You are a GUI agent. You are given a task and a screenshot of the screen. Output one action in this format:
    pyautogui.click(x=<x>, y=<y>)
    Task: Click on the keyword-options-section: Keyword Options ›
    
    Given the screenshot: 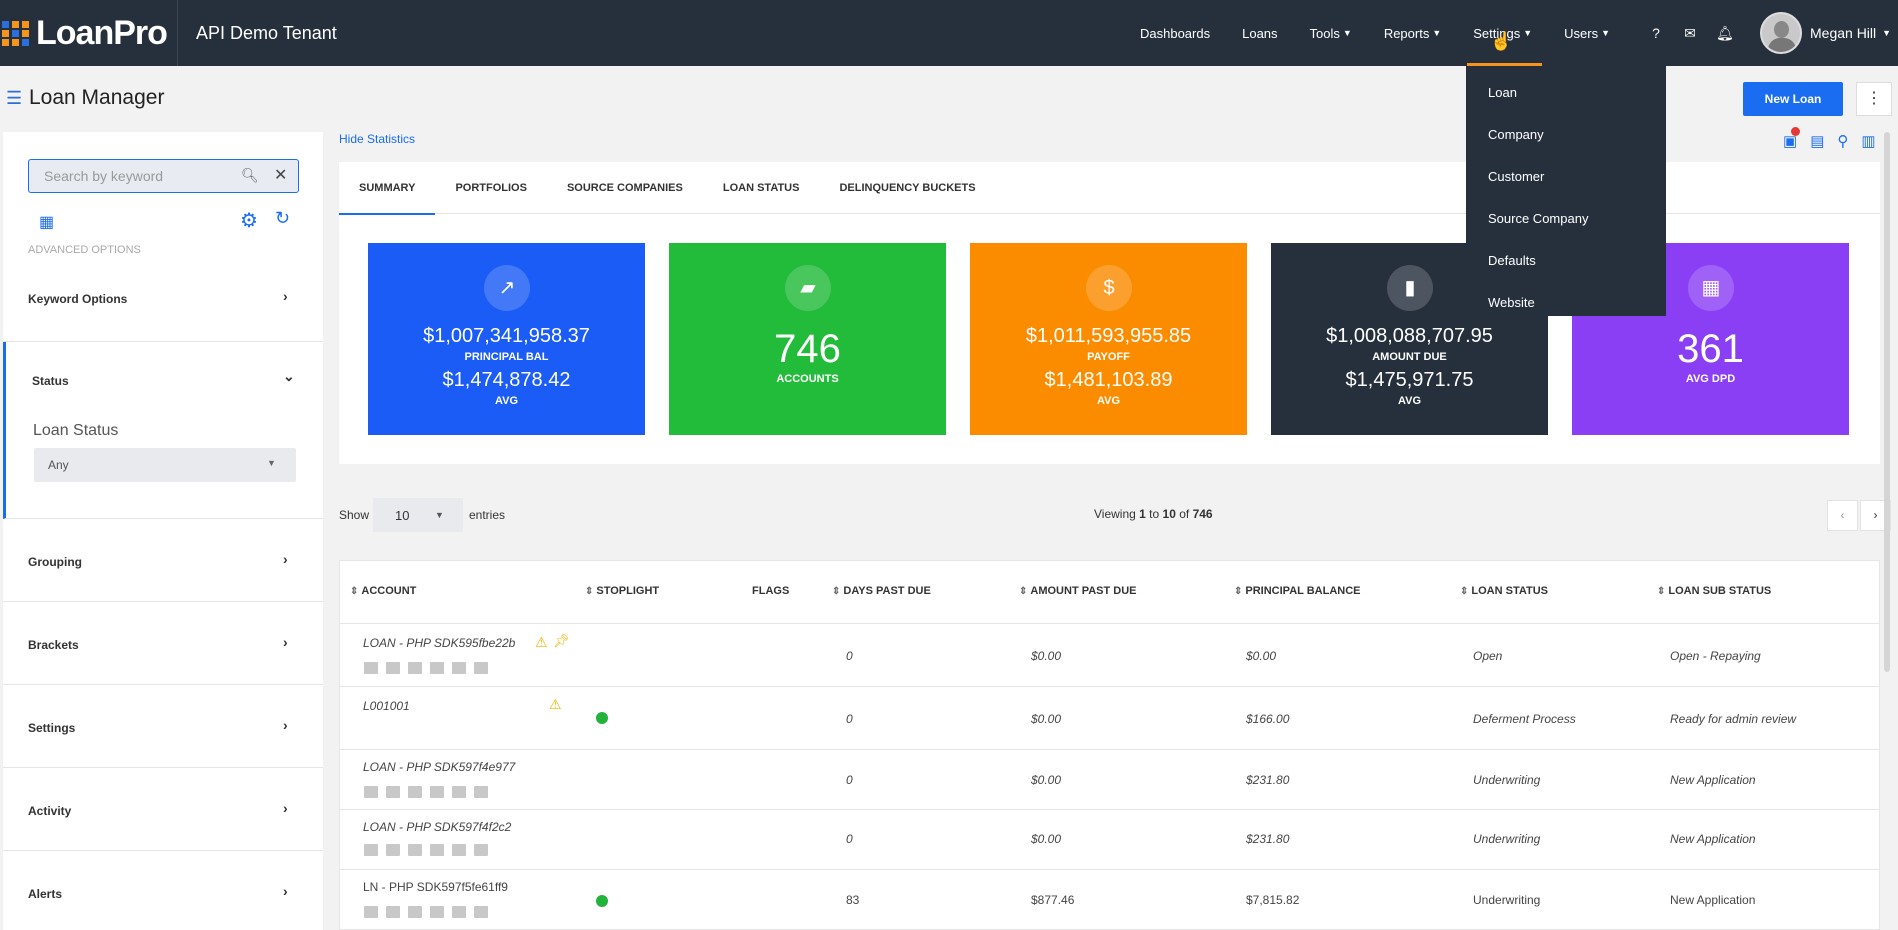 What is the action you would take?
    pyautogui.click(x=163, y=301)
    